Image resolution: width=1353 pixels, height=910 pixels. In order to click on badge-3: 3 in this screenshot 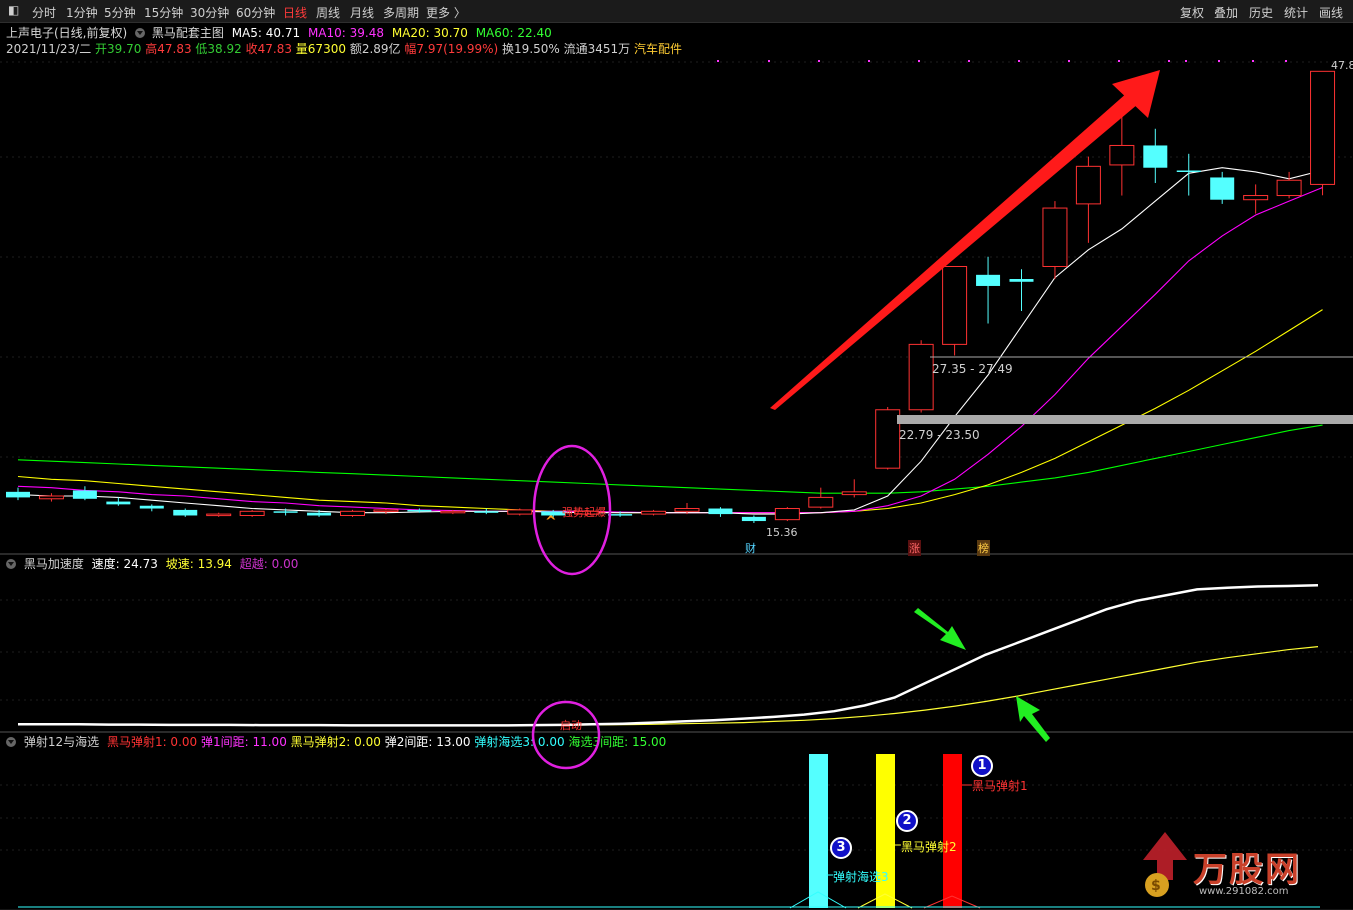, I will do `click(841, 848)`.